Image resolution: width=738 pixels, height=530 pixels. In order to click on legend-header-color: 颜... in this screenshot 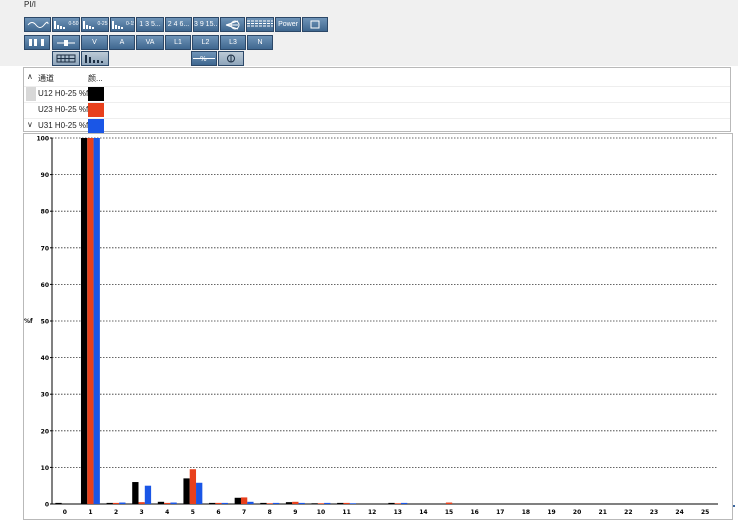, I will do `click(95, 78)`.